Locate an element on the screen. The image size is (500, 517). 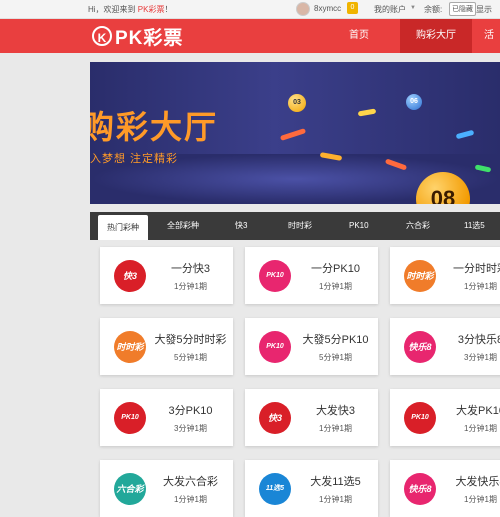
game-card: 快乐8大发快乐81分钟1期 is located at coordinates (445, 488).